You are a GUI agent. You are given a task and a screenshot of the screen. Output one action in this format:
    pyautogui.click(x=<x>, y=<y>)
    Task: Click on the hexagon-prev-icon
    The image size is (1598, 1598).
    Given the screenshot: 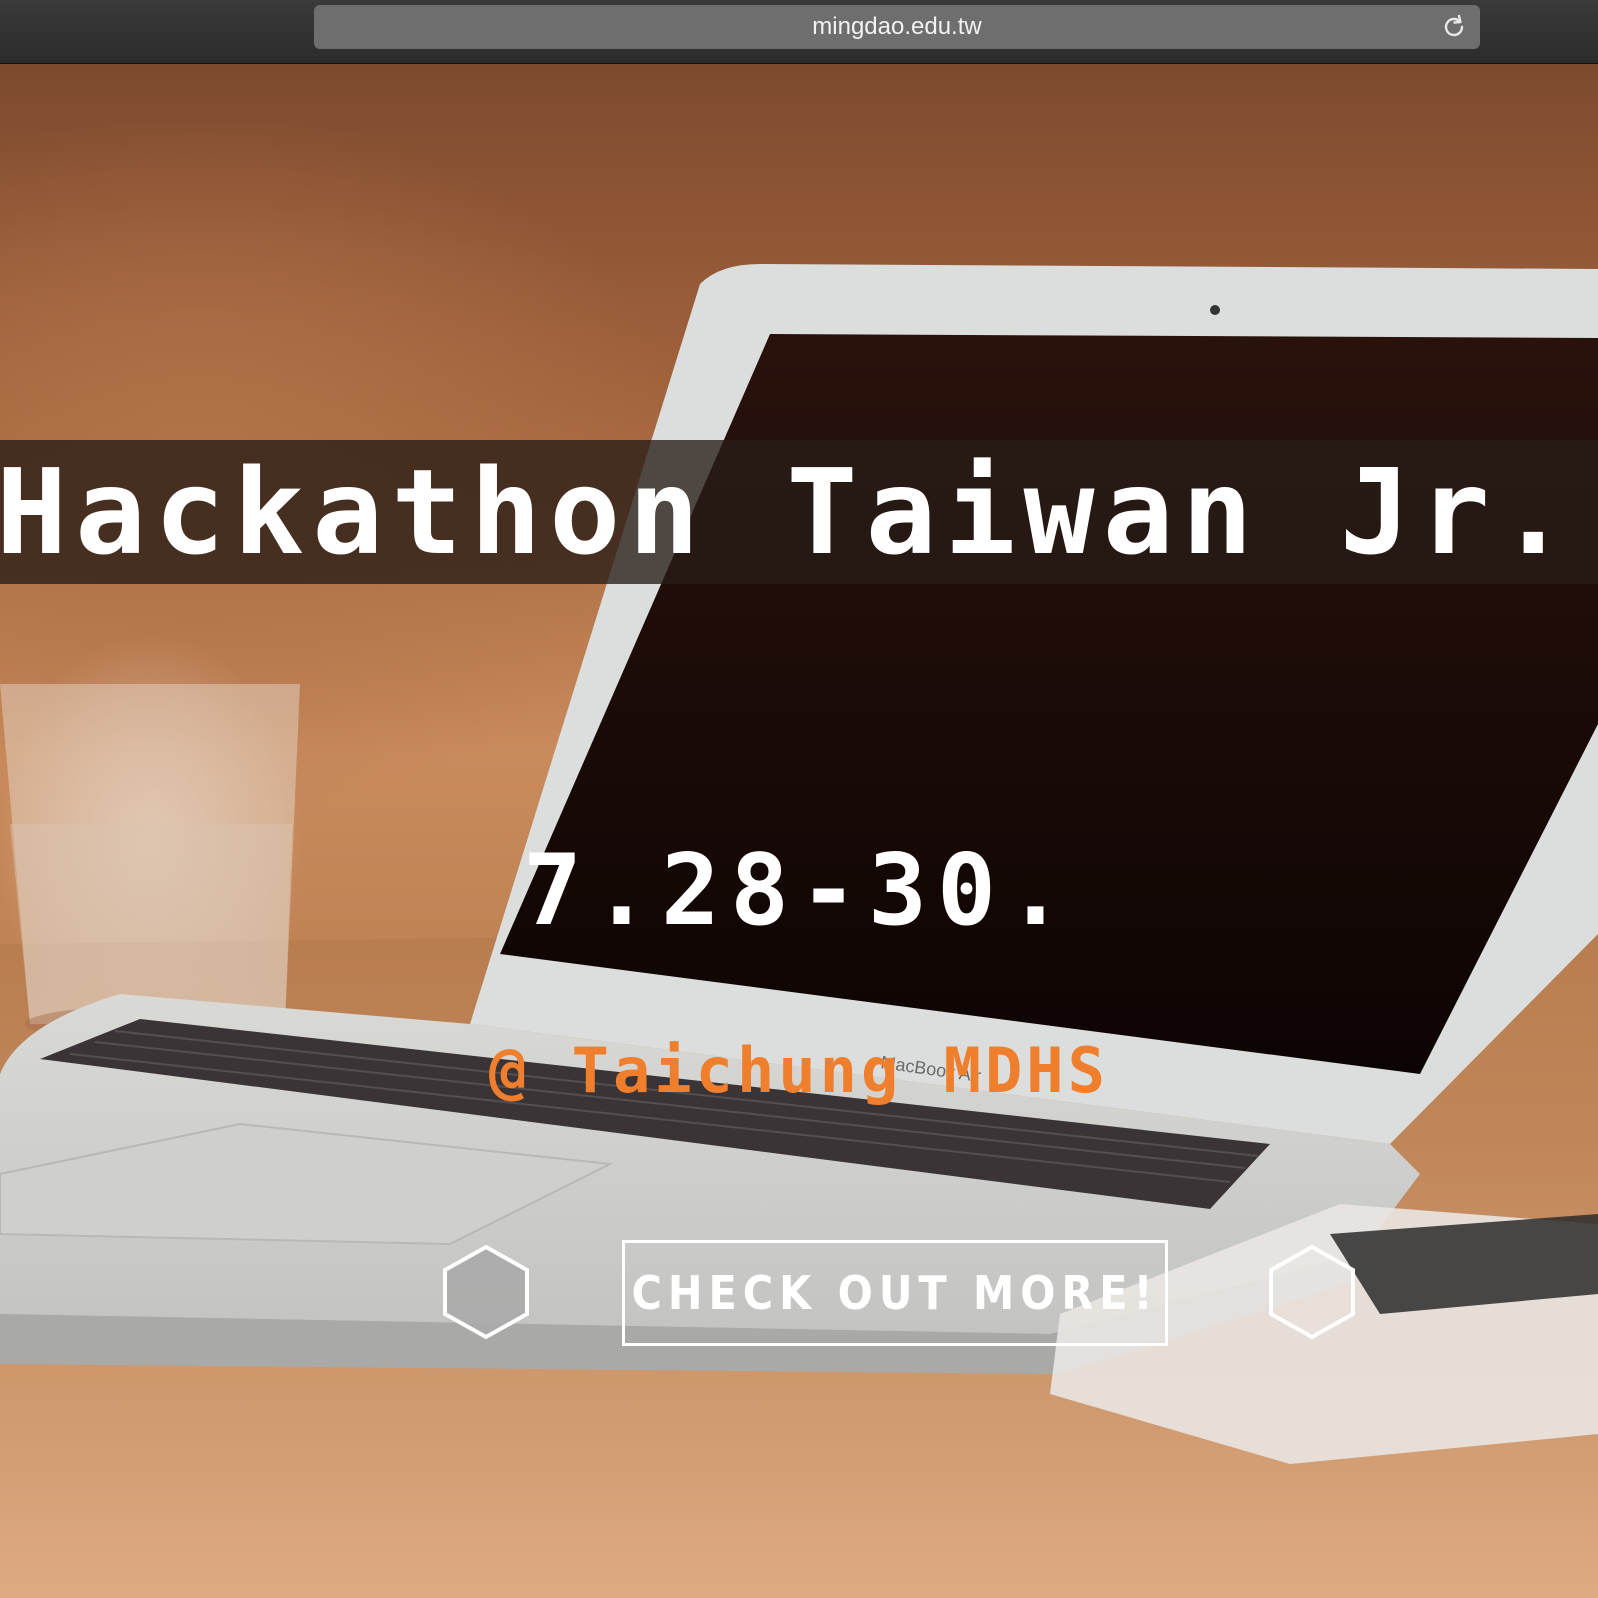 What is the action you would take?
    pyautogui.click(x=486, y=1292)
    